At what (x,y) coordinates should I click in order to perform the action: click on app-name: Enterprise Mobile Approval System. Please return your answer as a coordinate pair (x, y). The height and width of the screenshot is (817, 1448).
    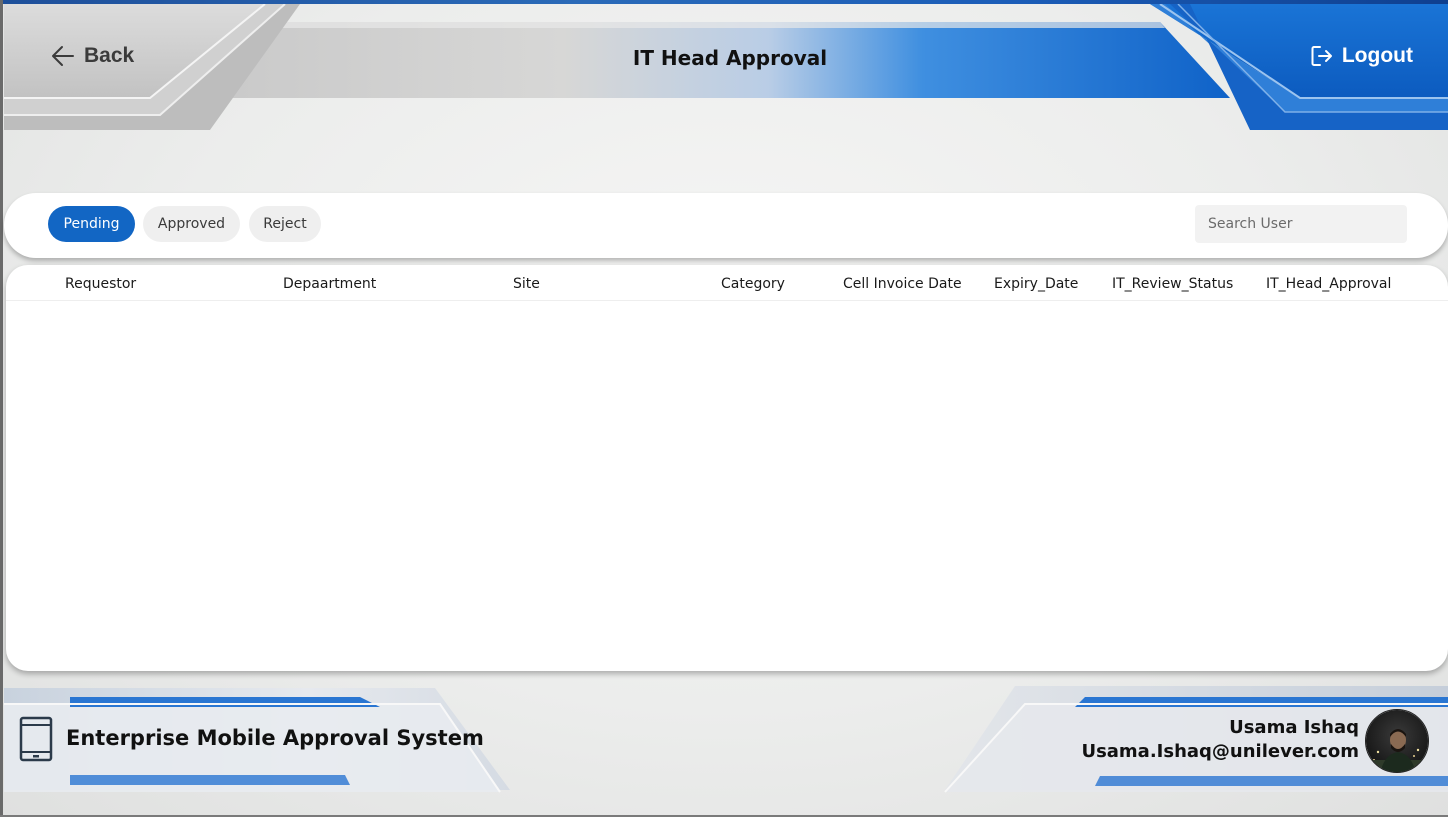
    Looking at the image, I should click on (275, 738).